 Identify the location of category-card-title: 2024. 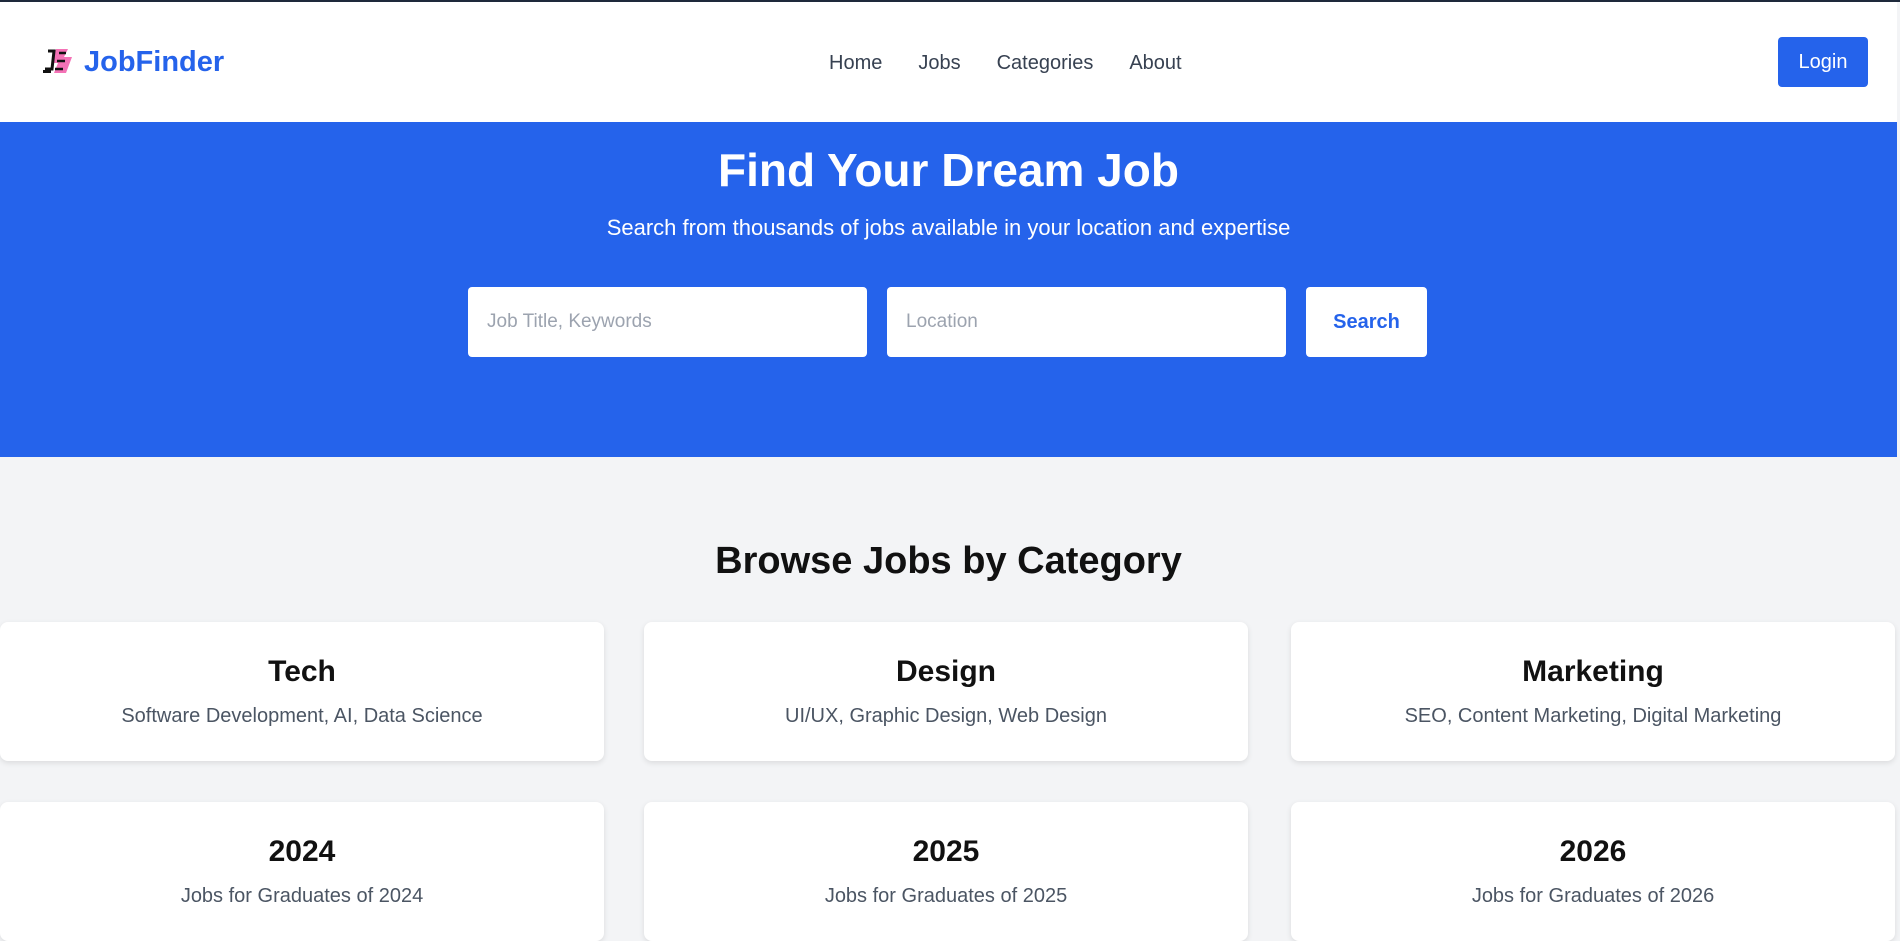
(302, 851).